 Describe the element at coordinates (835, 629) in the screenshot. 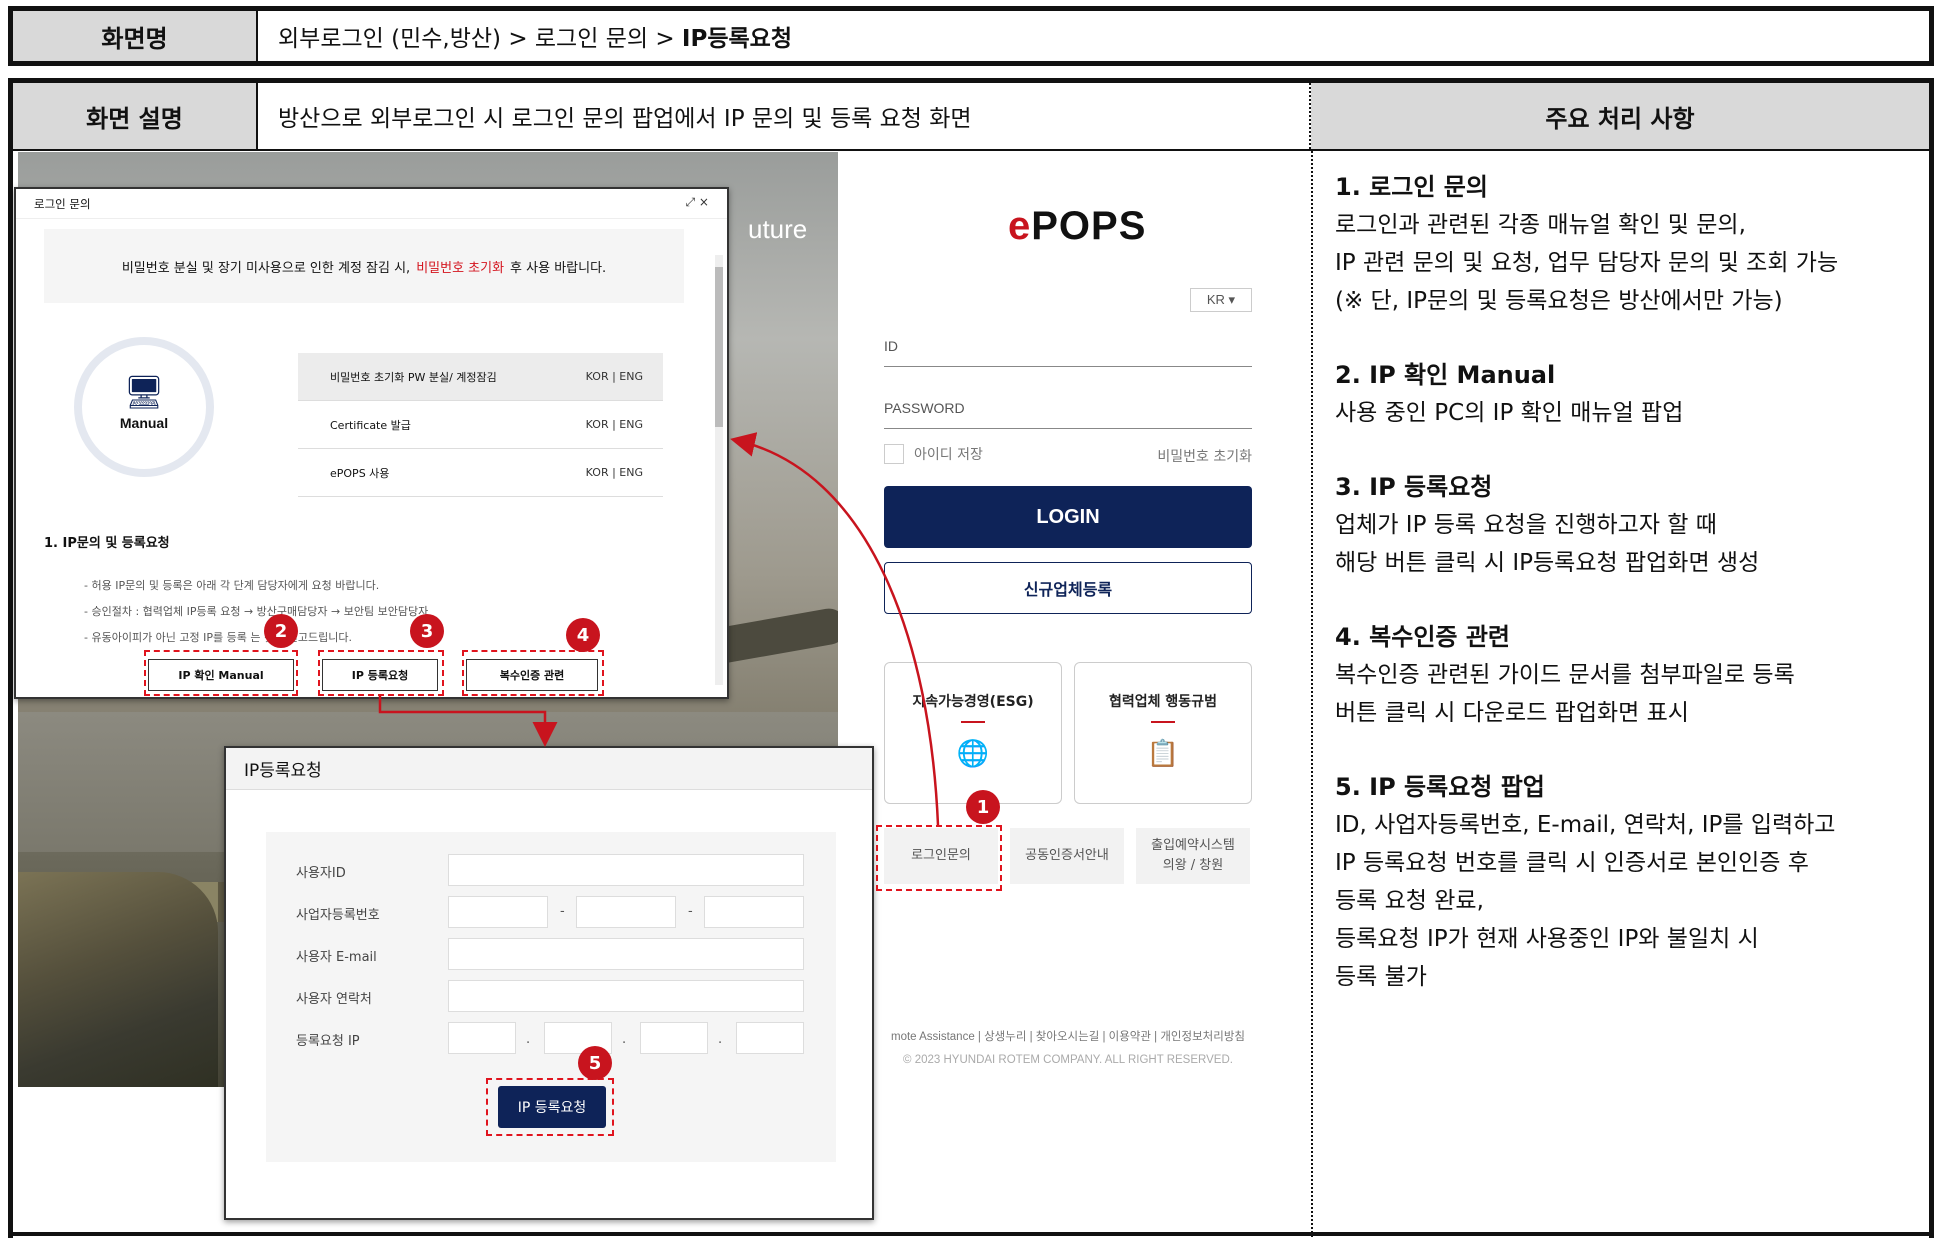

I see `arrow-inquiry-to-popup` at that location.